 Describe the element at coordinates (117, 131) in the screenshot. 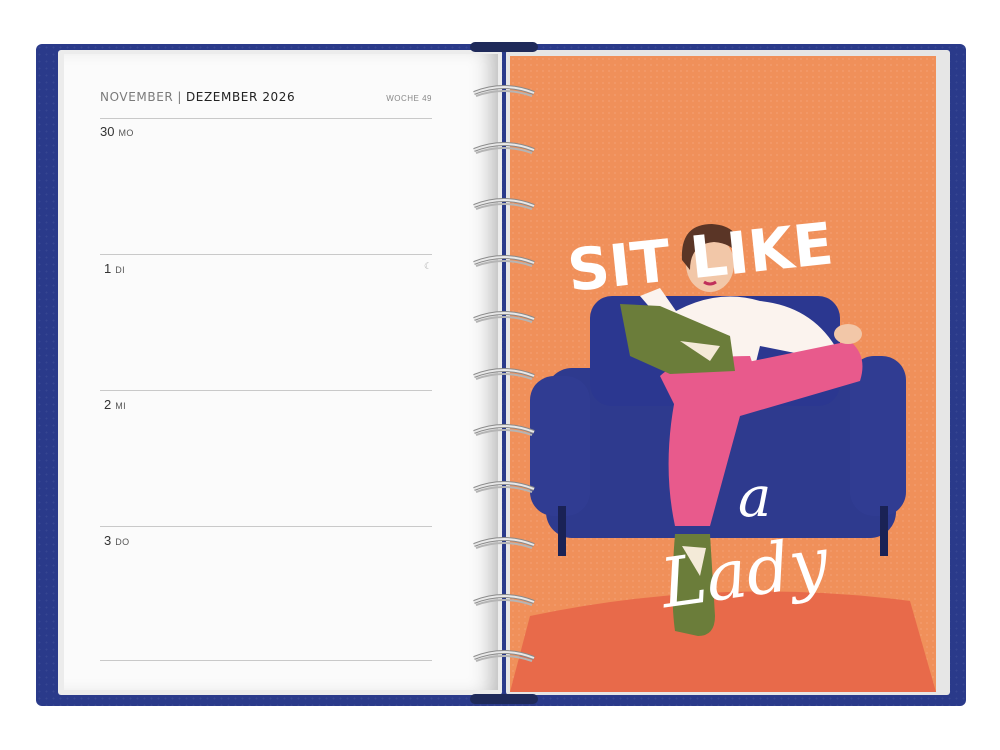

I see `day-entry-30: 30 MO` at that location.